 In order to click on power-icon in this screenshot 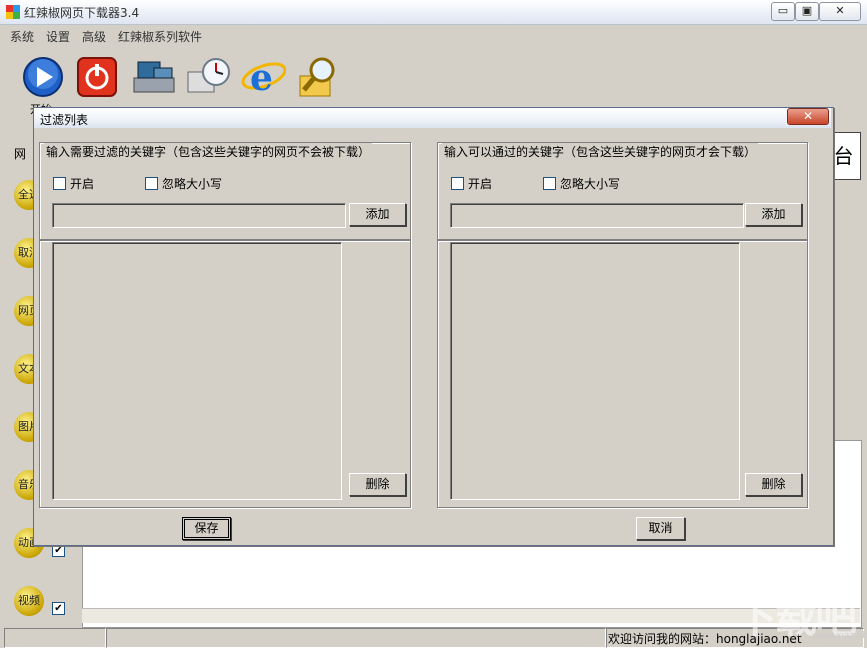, I will do `click(97, 77)`.